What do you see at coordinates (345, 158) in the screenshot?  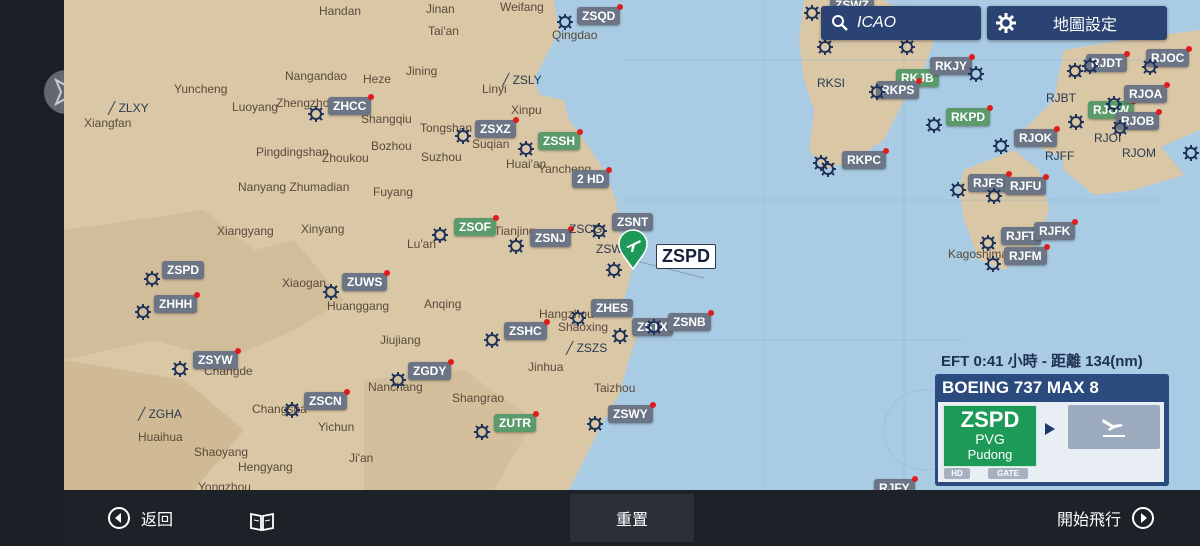 I see `place-label: Zhoukou` at bounding box center [345, 158].